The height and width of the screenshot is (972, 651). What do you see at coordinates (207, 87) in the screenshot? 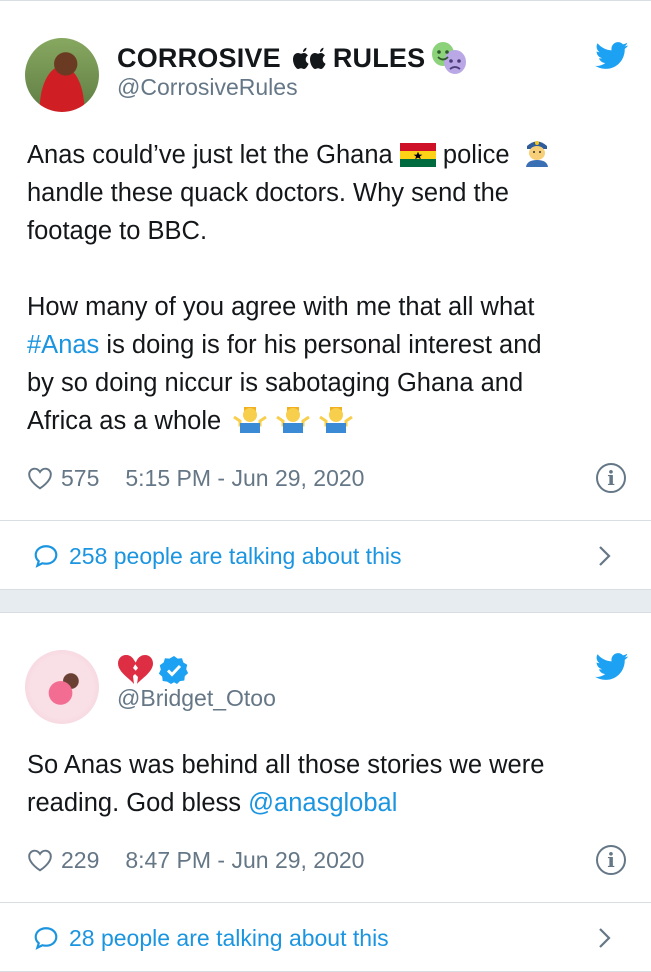
I see `author-handle: @CorrosiveRules` at bounding box center [207, 87].